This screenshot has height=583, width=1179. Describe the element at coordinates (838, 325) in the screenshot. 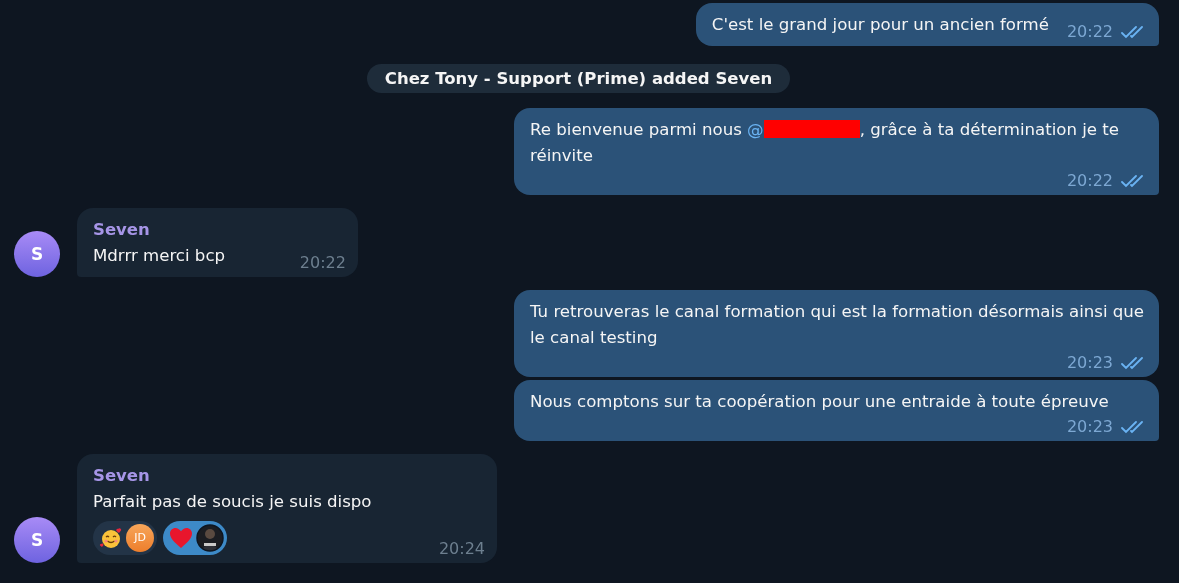

I see `message-text: Tu retrouveras le canal formation qui est la formation désormais ainsi que le canal testing` at that location.